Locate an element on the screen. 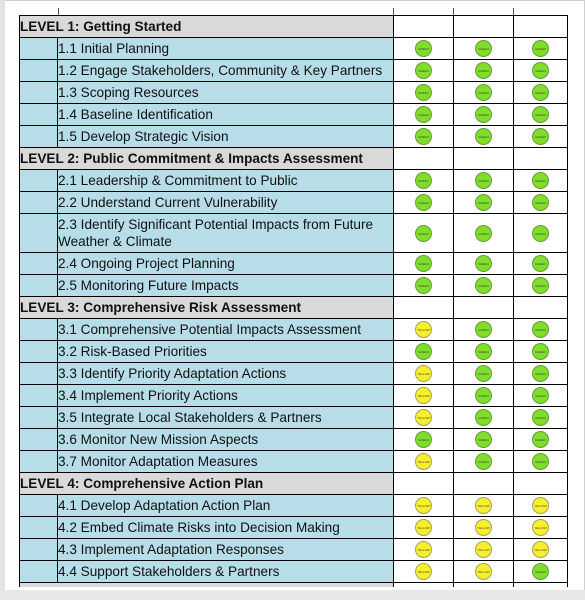 This screenshot has width=585, height=600. level-title: LEVEL 3: Comprehensive Risk Assessment is located at coordinates (206, 307).